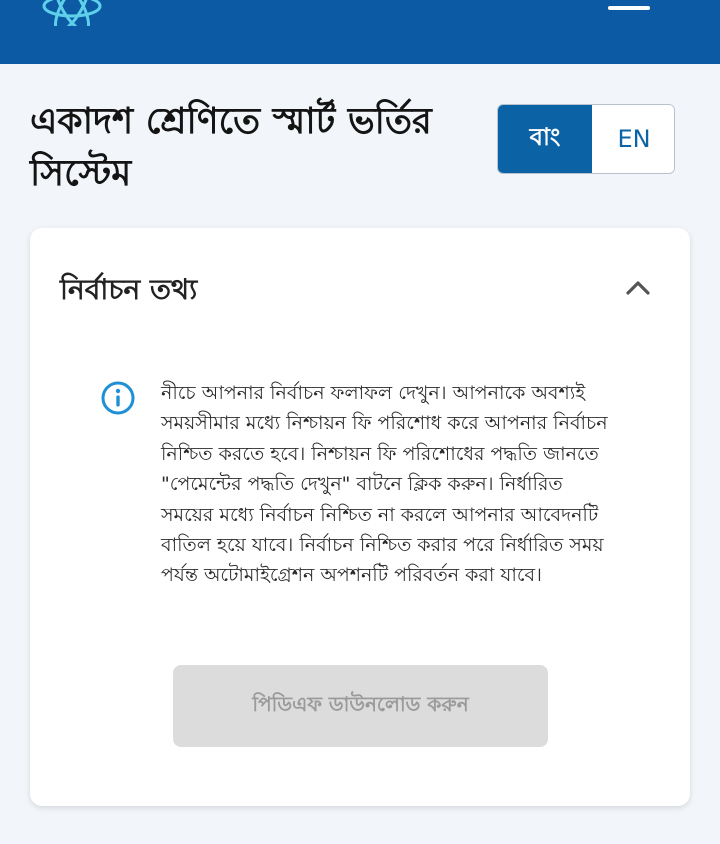 The width and height of the screenshot is (720, 844). What do you see at coordinates (630, 12) in the screenshot?
I see `hamburger-menu-icon` at bounding box center [630, 12].